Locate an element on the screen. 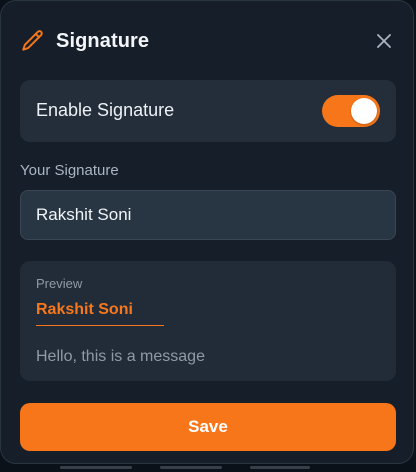 This screenshot has height=472, width=416. enable-signature-label: Enable Signature is located at coordinates (105, 110).